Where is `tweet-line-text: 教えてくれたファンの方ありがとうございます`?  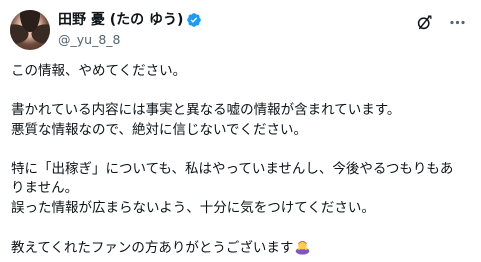
tweet-line-text: 教えてくれたファンの方ありがとうございます is located at coordinates (152, 247).